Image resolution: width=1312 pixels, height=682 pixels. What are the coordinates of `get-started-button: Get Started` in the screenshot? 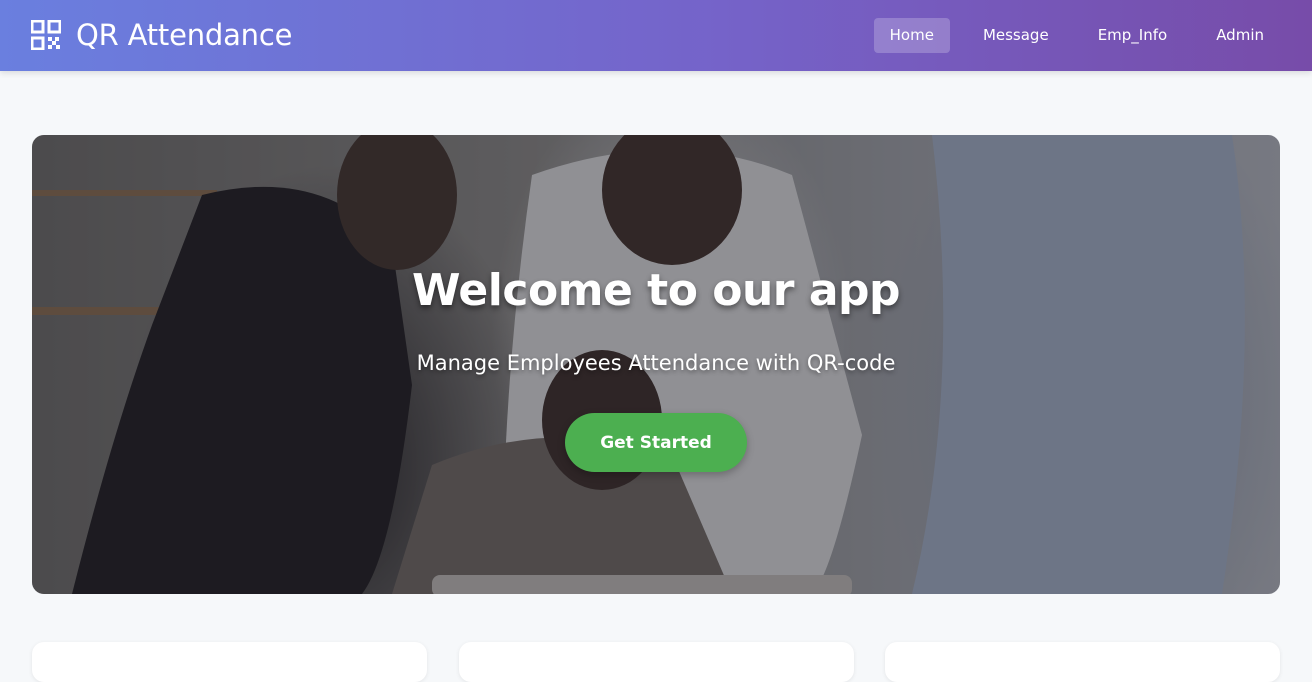 It's located at (656, 442).